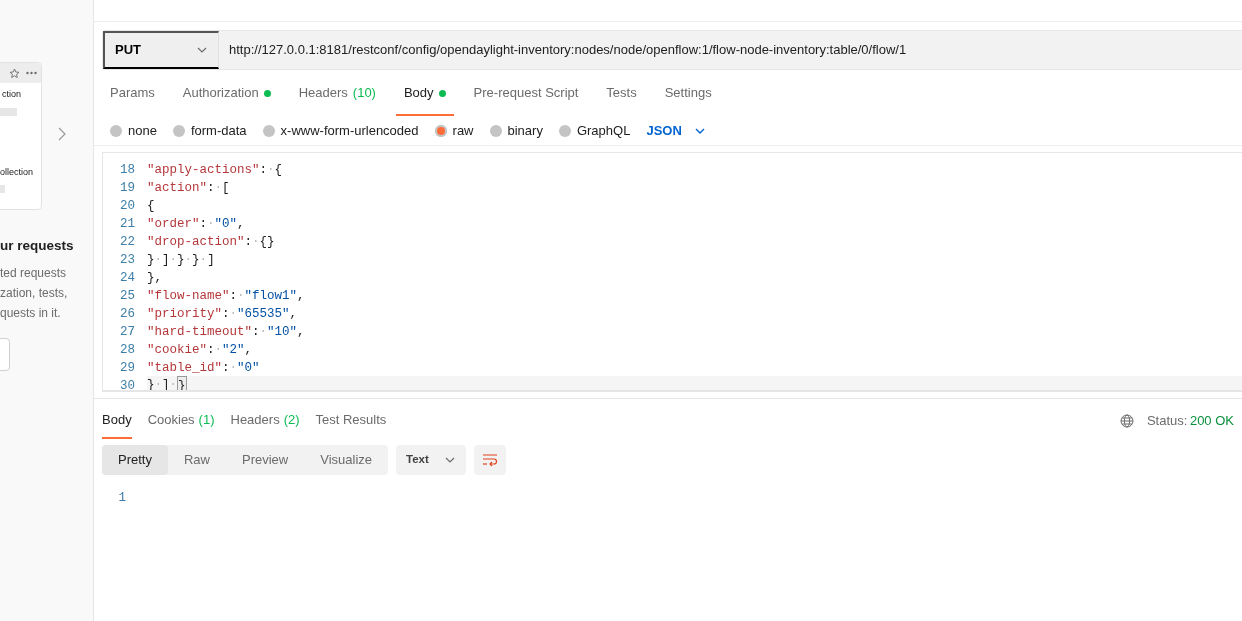  What do you see at coordinates (688, 94) in the screenshot?
I see `request-tab: Settings` at bounding box center [688, 94].